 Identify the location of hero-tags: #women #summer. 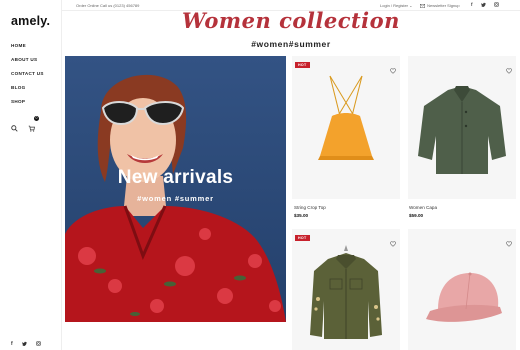
(175, 198).